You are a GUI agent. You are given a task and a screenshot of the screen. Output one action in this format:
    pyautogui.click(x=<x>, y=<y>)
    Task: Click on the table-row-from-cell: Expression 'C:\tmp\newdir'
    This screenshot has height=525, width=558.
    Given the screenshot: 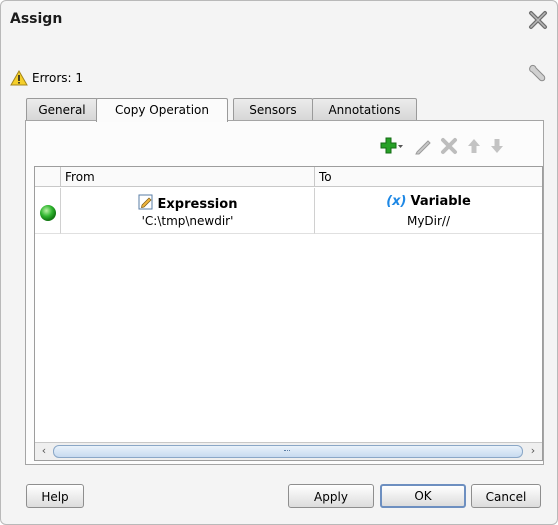 What is the action you would take?
    pyautogui.click(x=188, y=211)
    